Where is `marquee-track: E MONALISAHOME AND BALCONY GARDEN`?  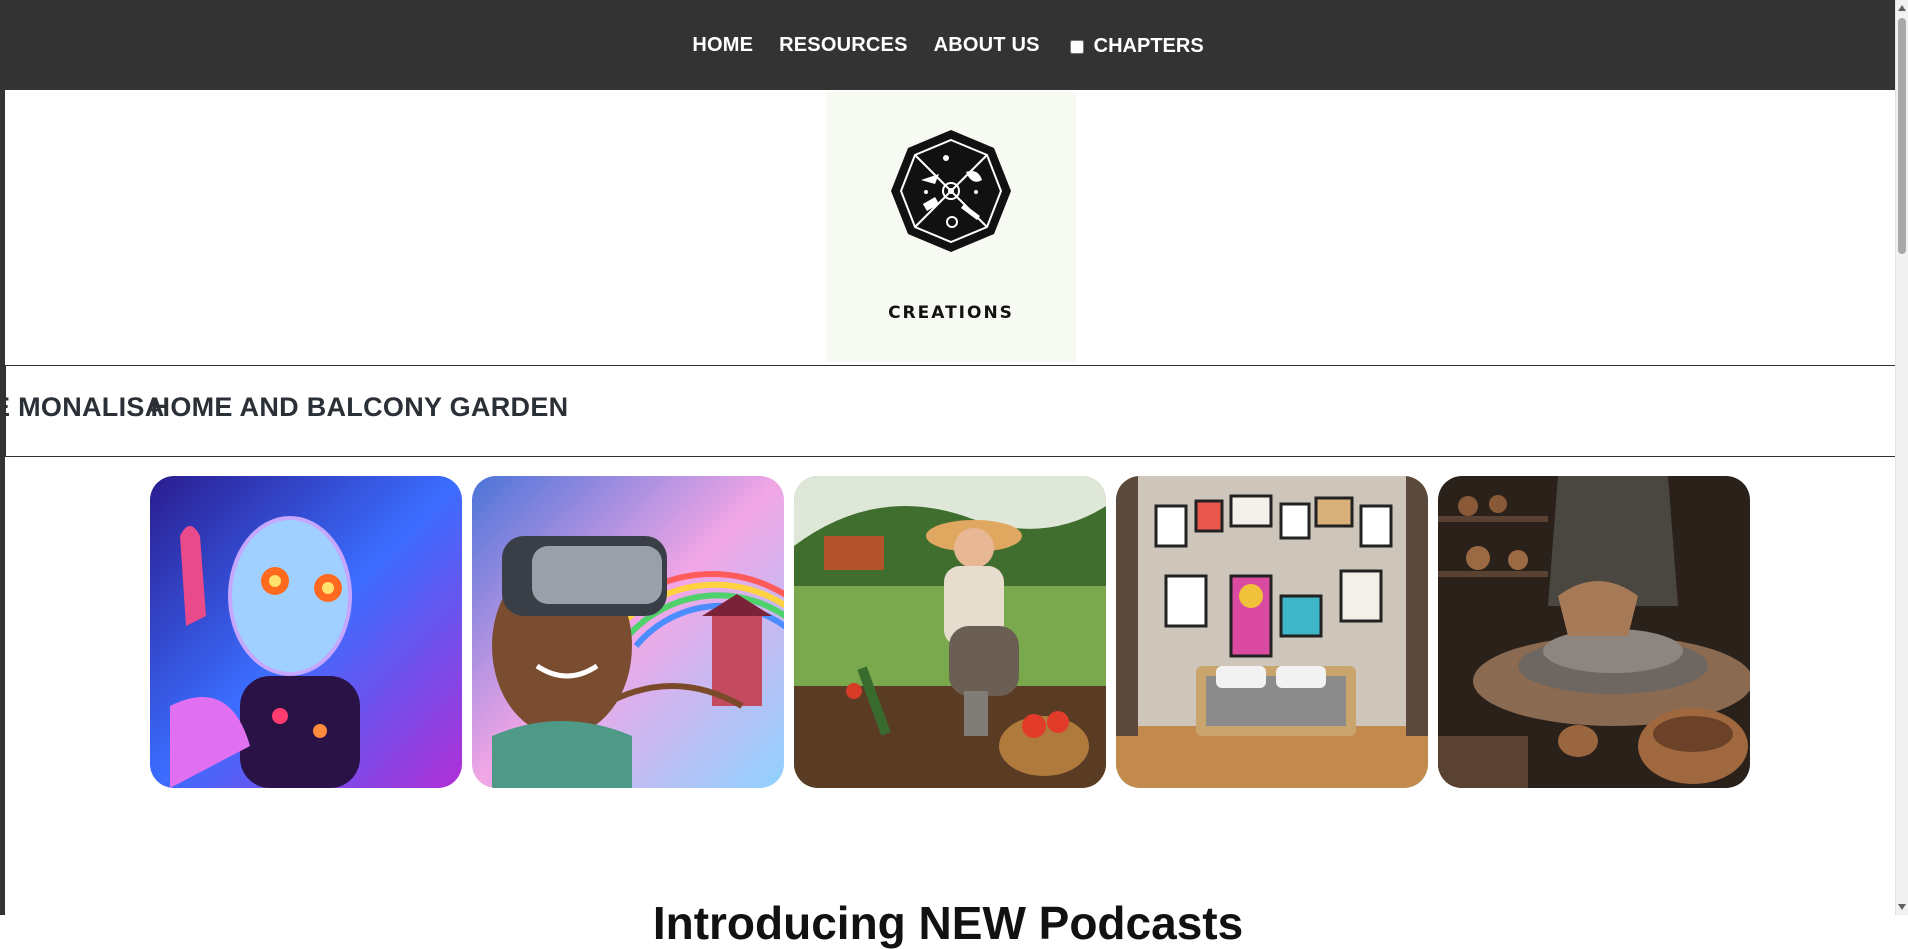
marquee-track: E MONALISAHOME AND BALCONY GARDEN is located at coordinates (287, 407).